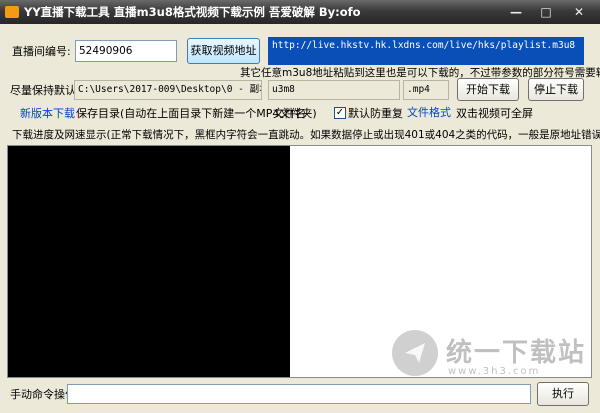 The image size is (600, 413). Describe the element at coordinates (516, 12) in the screenshot. I see `minimize-icon: —` at that location.